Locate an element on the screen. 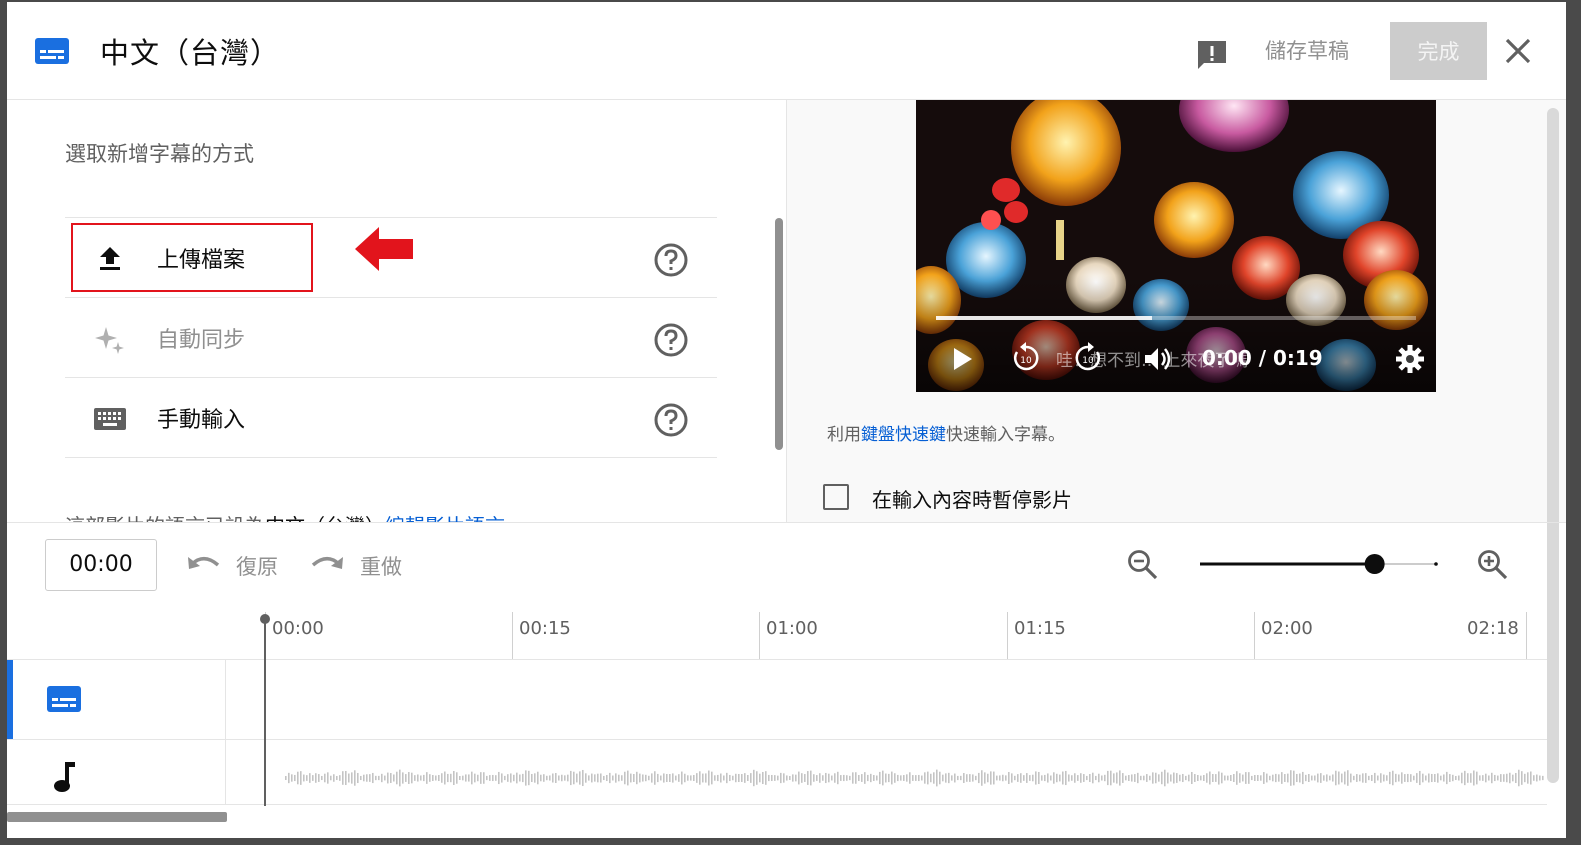  keyboard-shortcuts-link: 鍵盤快速鍵 is located at coordinates (903, 435).